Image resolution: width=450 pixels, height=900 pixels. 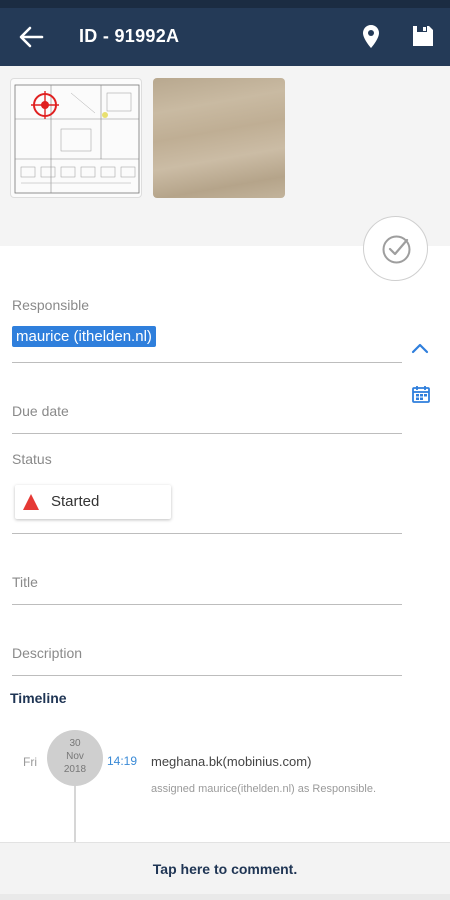 What do you see at coordinates (40, 411) in the screenshot?
I see `due-date-label: Due date` at bounding box center [40, 411].